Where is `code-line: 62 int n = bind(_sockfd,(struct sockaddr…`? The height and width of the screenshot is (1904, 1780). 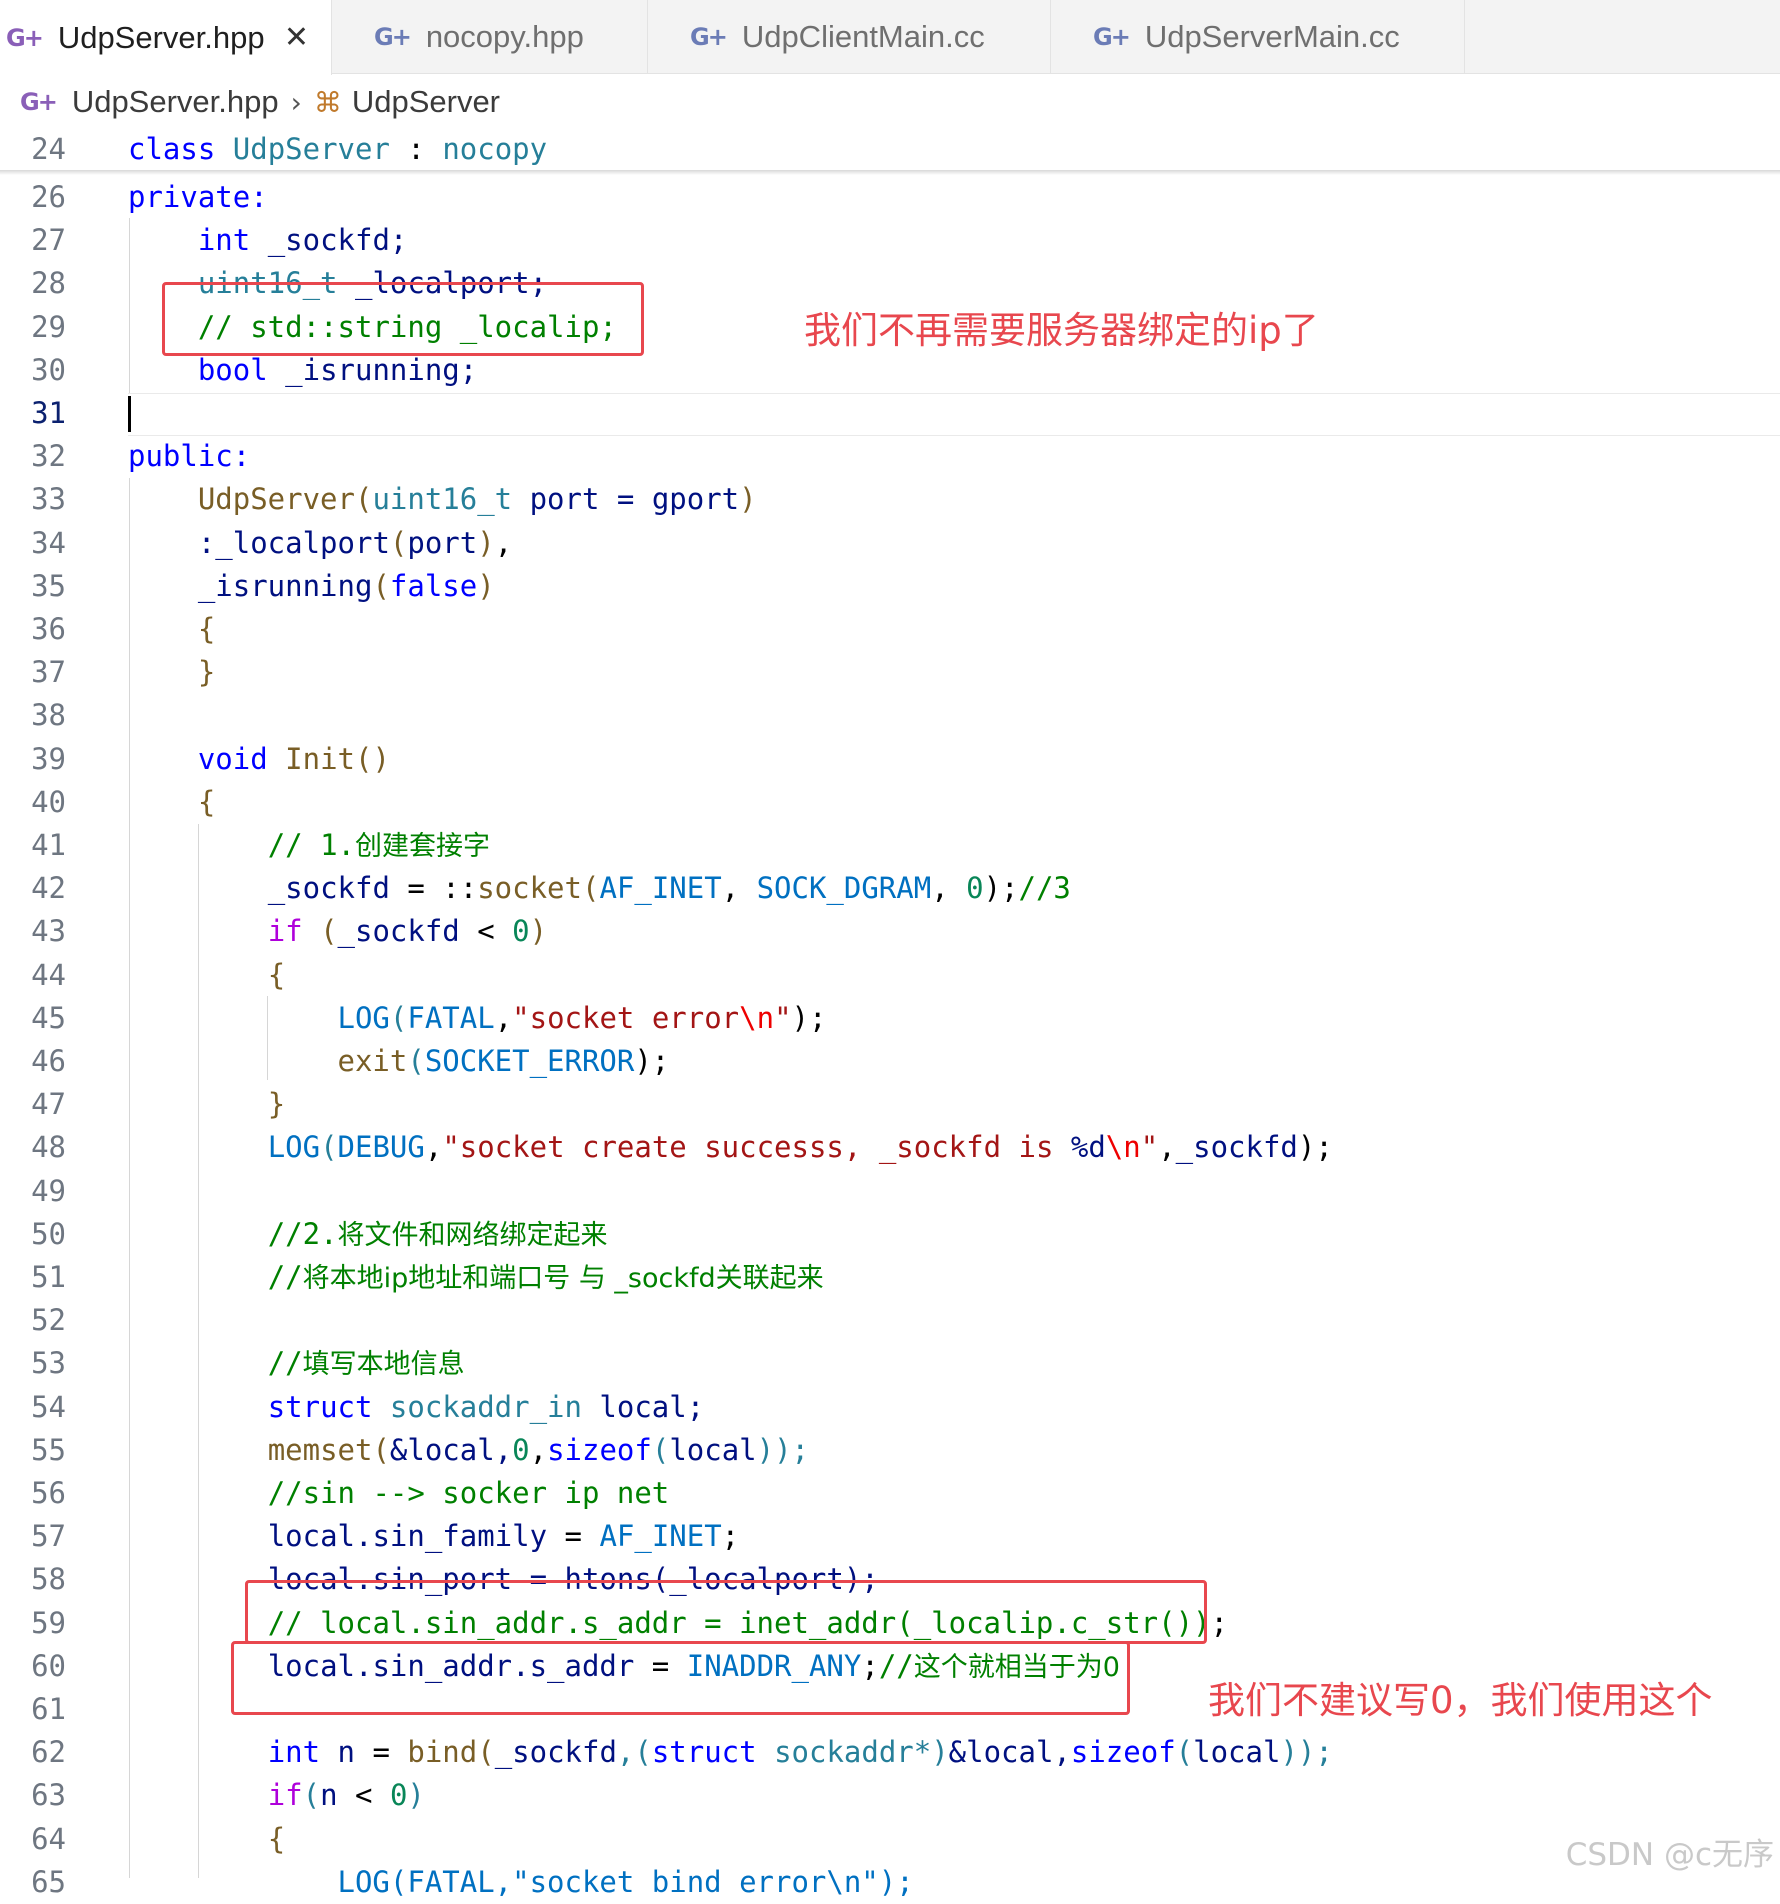
code-line: 62 int n = bind(_sockfd,(struct sockaddr… is located at coordinates (682, 1752).